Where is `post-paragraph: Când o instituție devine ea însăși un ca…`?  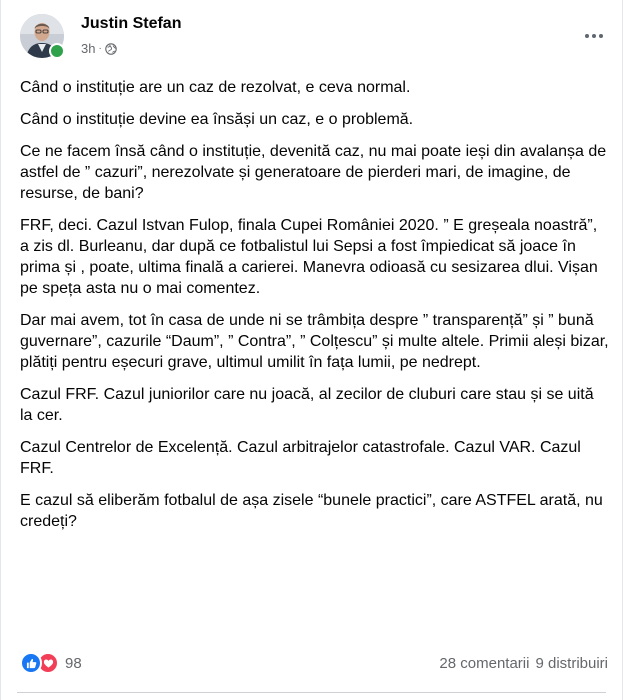 post-paragraph: Când o instituție devine ea însăși un ca… is located at coordinates (217, 119).